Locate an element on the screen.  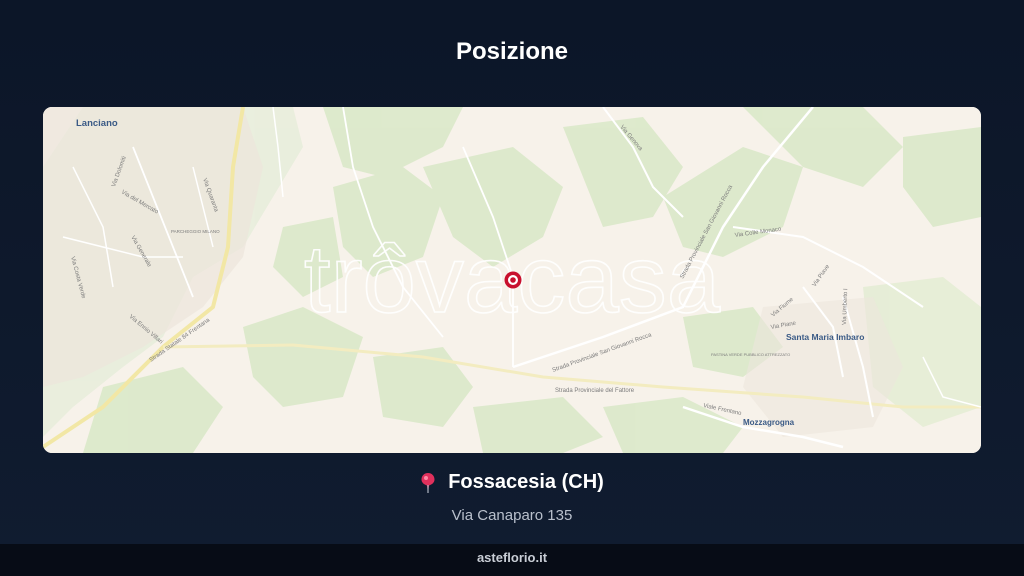
location-marker-icon is located at coordinates (513, 280).